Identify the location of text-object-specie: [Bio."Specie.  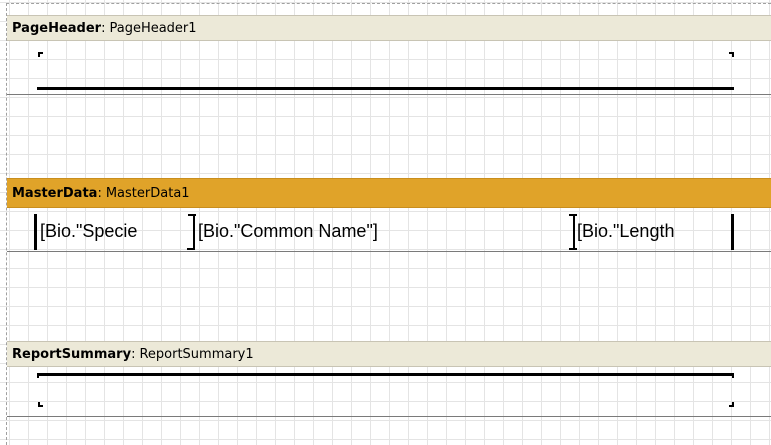
(117, 231).